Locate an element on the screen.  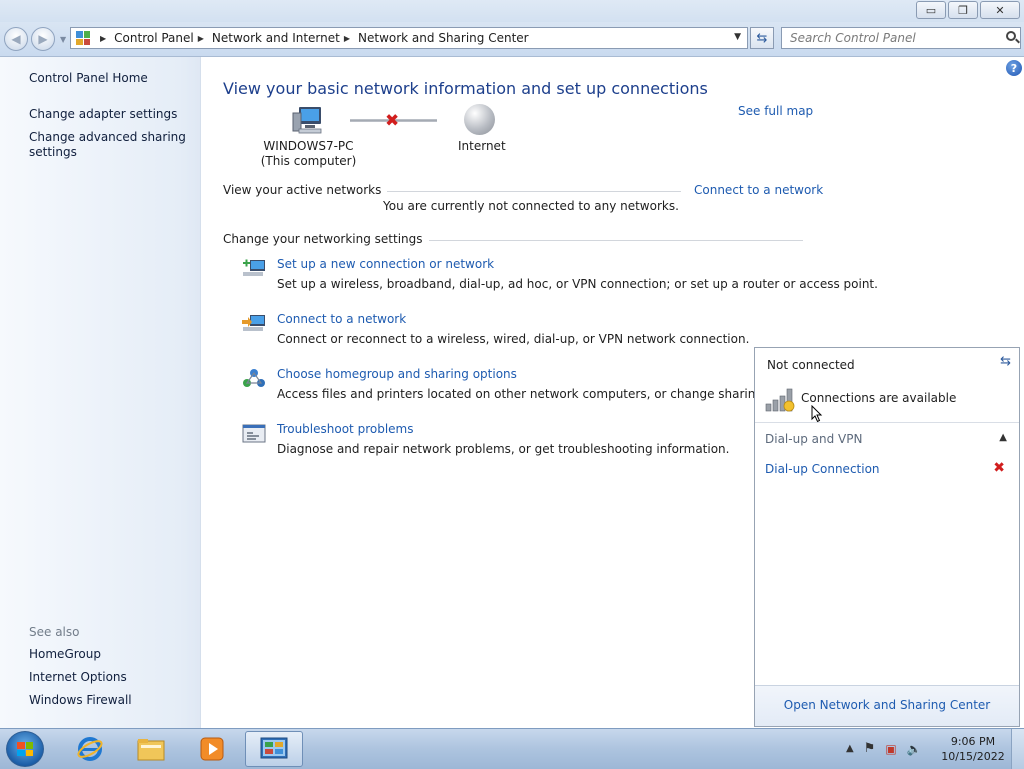
internet-globe-icon is located at coordinates (479, 119).